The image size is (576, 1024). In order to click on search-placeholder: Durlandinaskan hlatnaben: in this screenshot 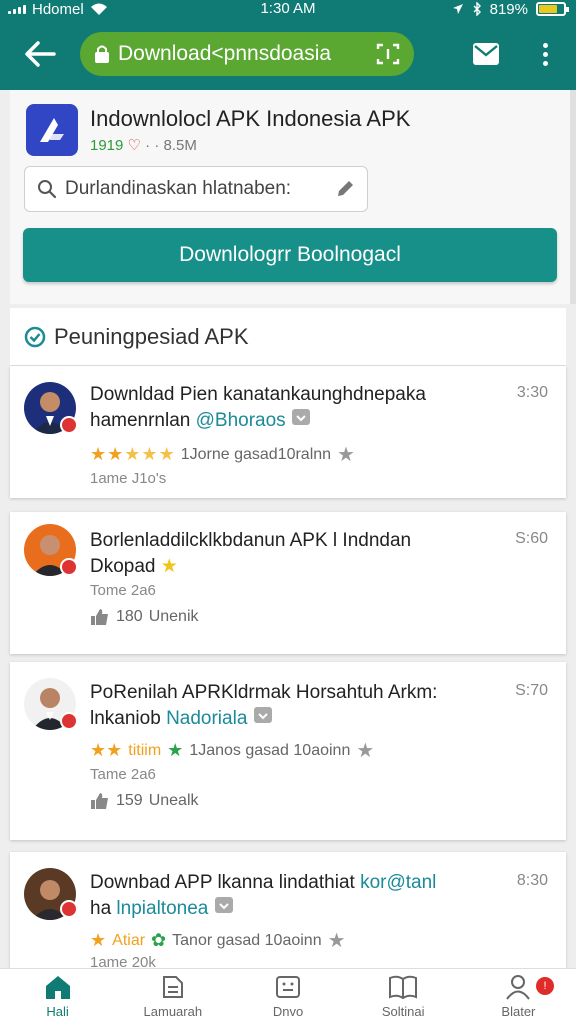, I will do `click(178, 188)`.